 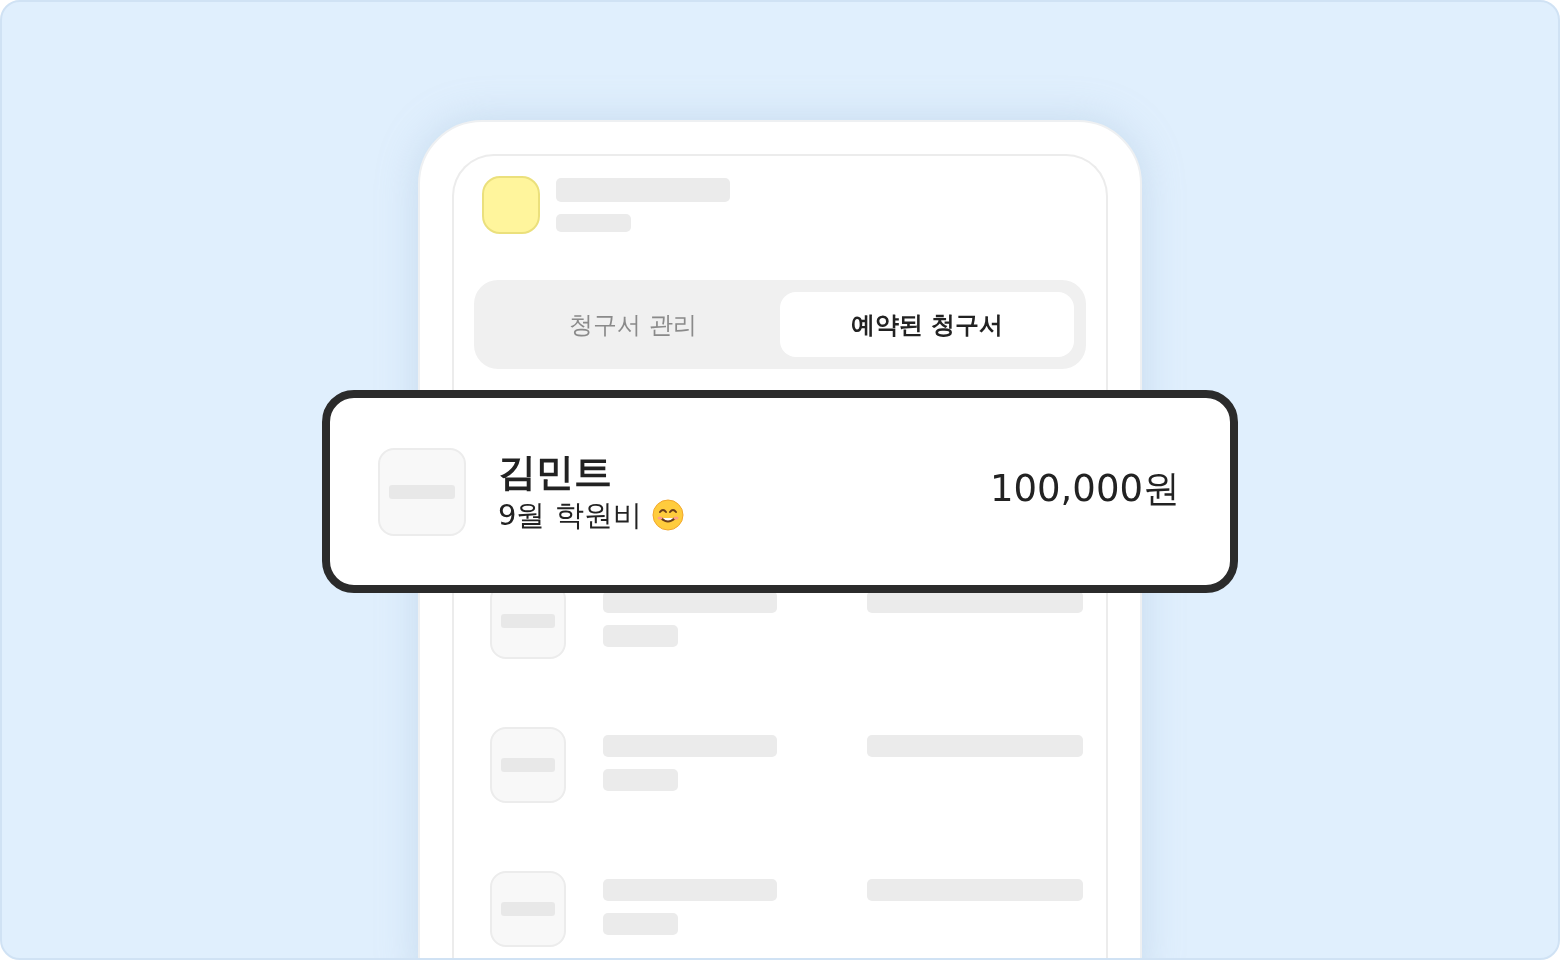 I want to click on smiling-face-icon, so click(x=667, y=514).